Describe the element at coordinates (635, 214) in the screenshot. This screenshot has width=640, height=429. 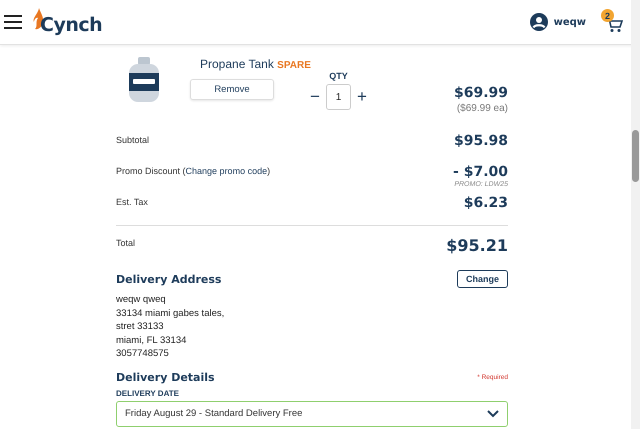
I see `scrollbar` at that location.